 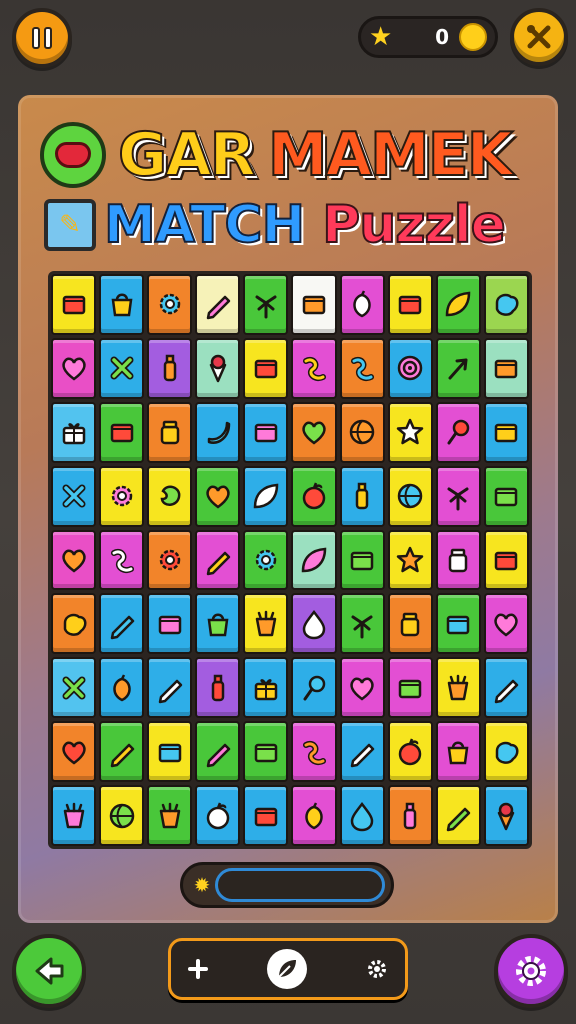 What do you see at coordinates (377, 969) in the screenshot?
I see `small-settings-button` at bounding box center [377, 969].